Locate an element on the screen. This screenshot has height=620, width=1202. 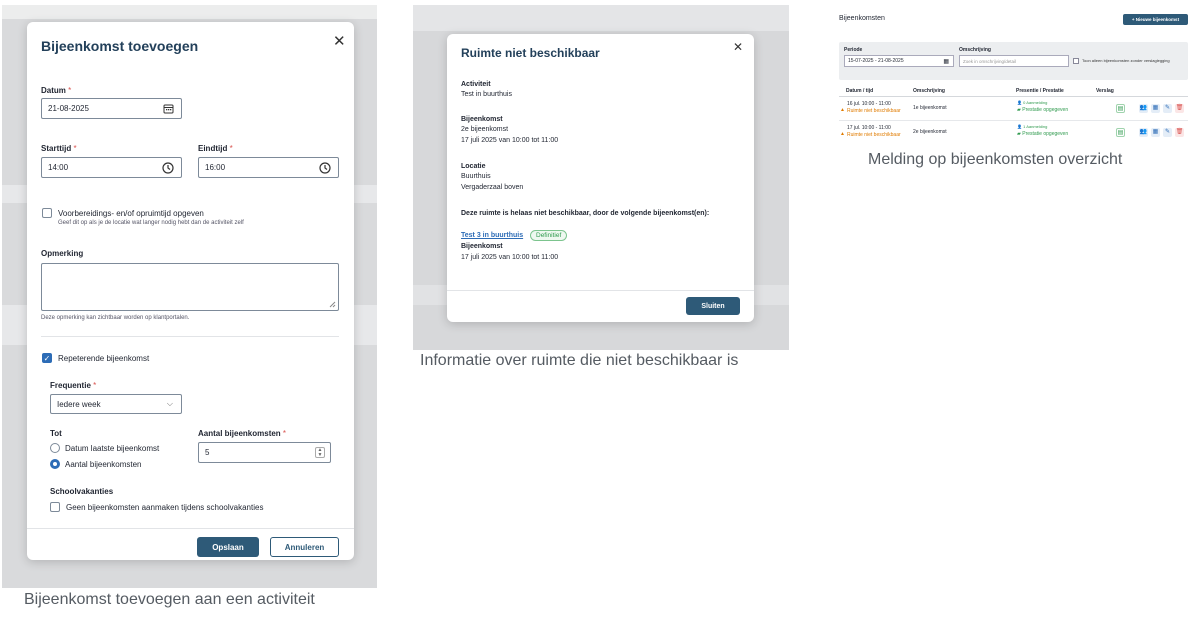
close-button: Sluiten is located at coordinates (713, 306).